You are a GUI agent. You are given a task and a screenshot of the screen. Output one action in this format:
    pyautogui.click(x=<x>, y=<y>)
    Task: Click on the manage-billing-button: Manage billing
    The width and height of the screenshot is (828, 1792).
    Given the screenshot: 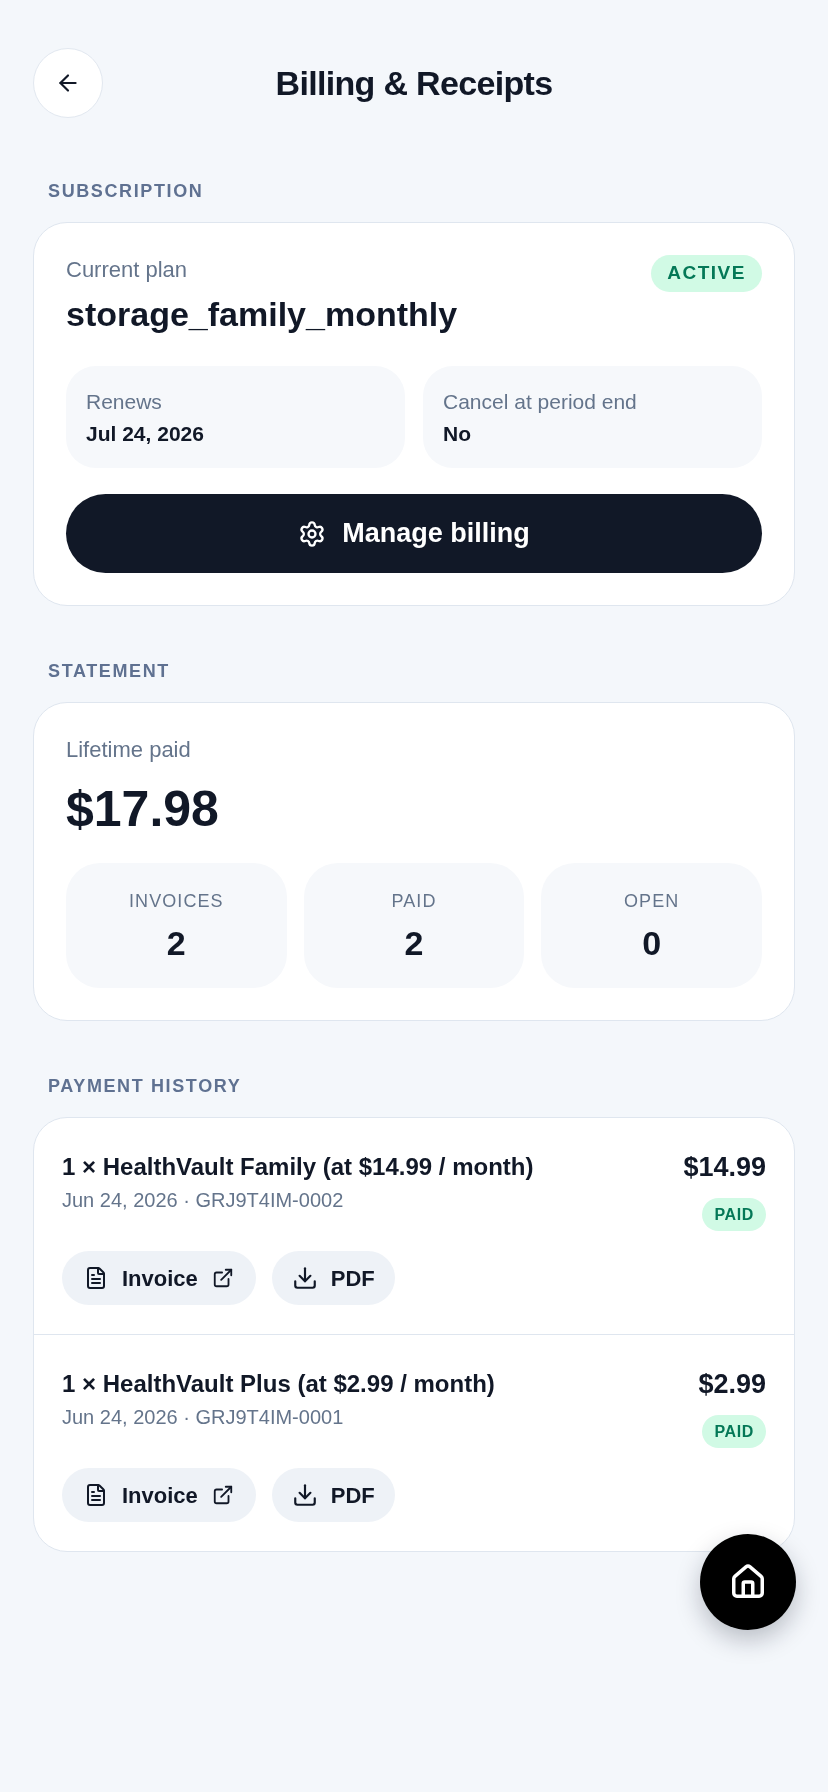 What is the action you would take?
    pyautogui.click(x=414, y=533)
    